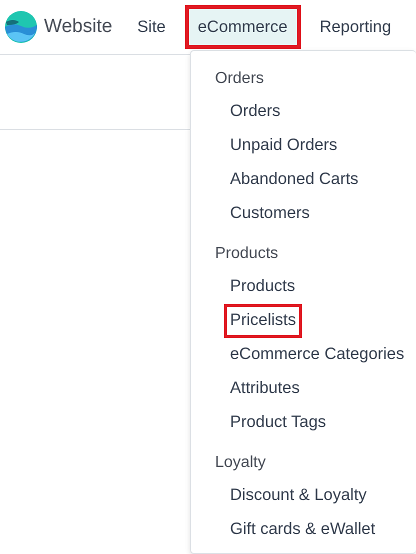  Describe the element at coordinates (294, 180) in the screenshot. I see `dropdown-item: Abandoned Carts` at that location.